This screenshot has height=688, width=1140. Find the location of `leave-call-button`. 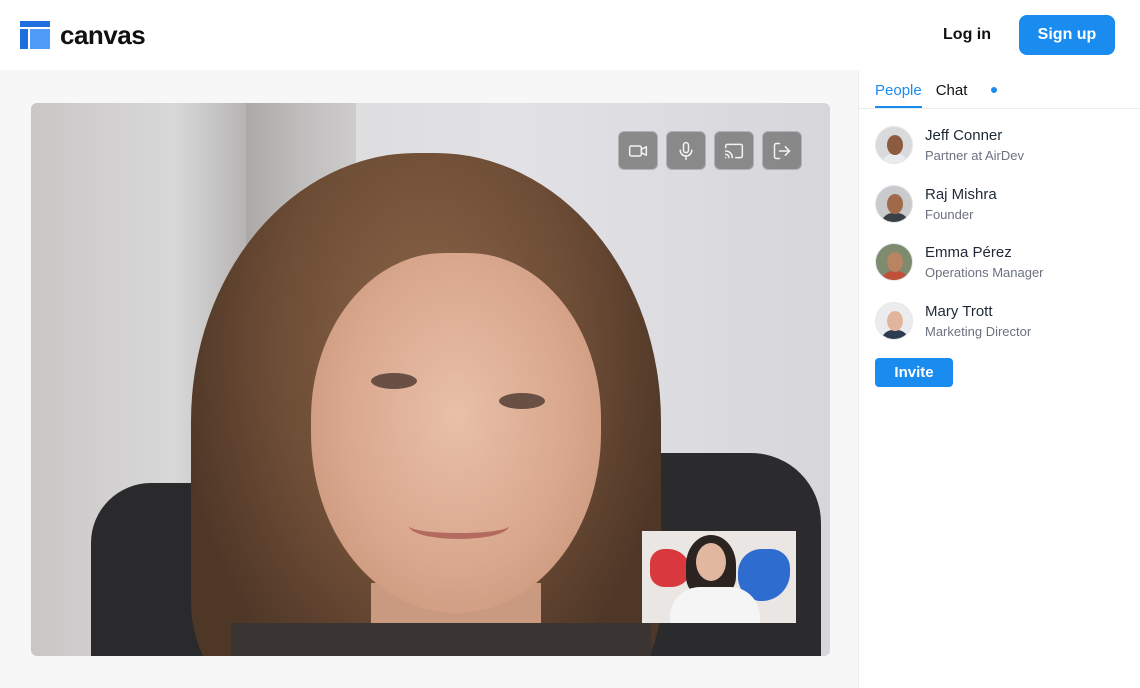

leave-call-button is located at coordinates (782, 150).